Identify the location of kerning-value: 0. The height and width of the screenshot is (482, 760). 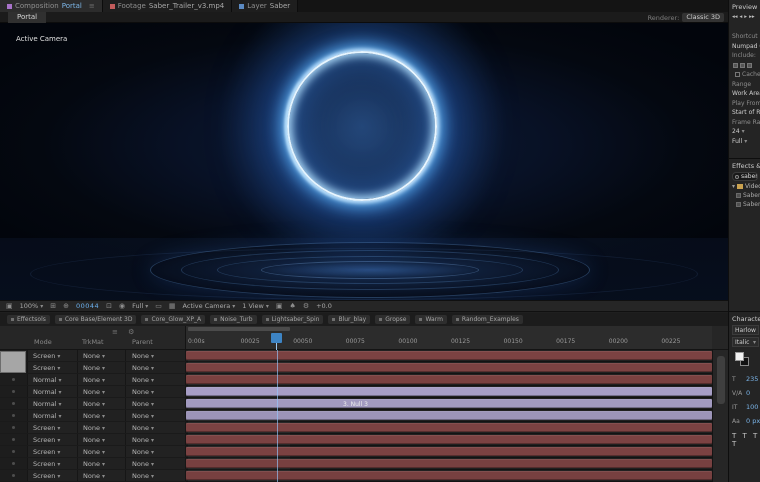
(748, 393).